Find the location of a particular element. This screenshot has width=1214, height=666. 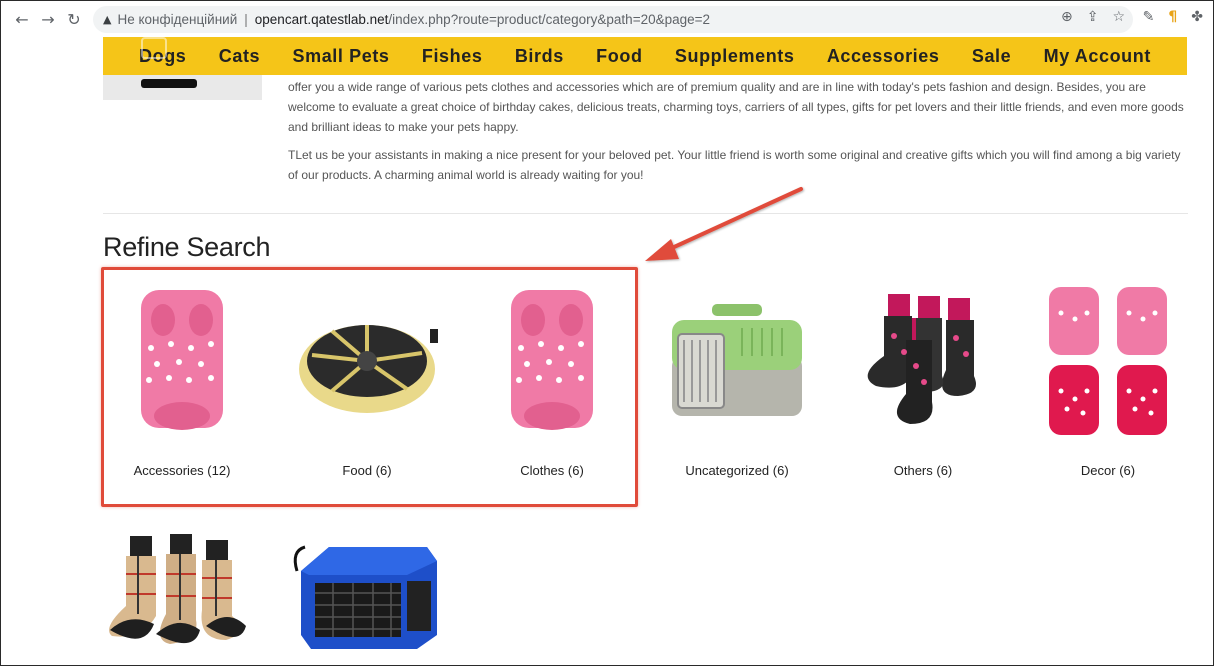

security-label: Не конфіденційний is located at coordinates (177, 19).